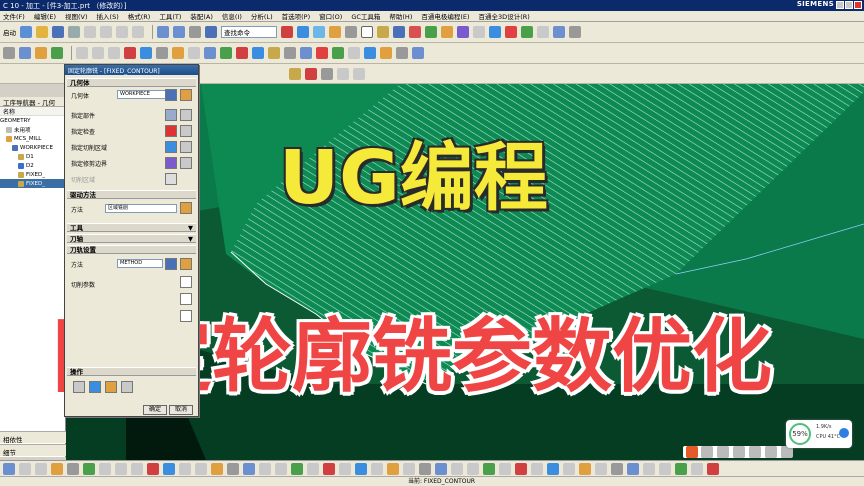  I want to click on midpoint-icon, so click(121, 468).